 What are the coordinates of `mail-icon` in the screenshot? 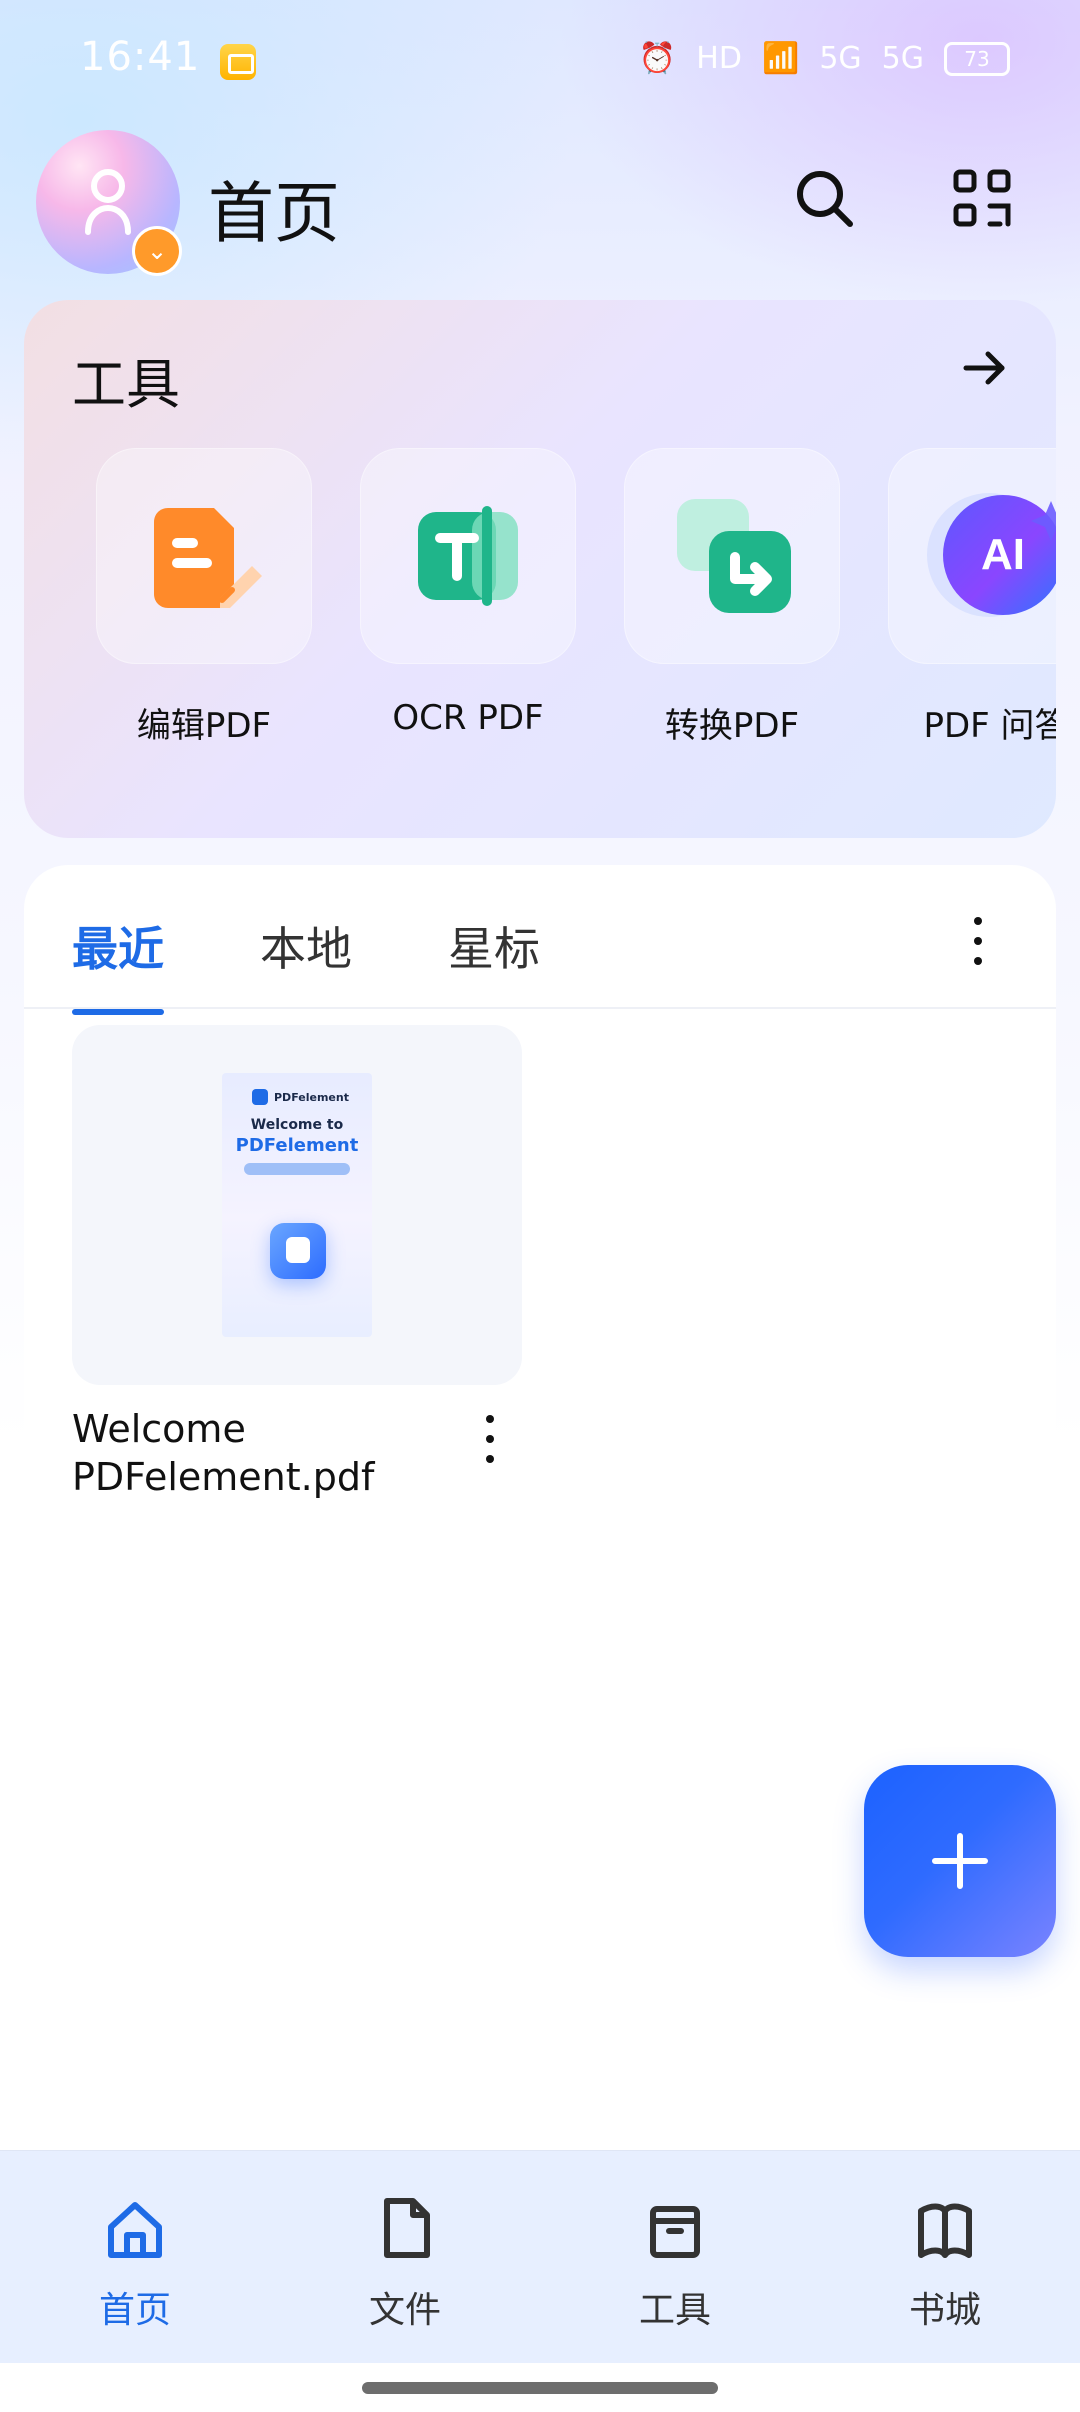 It's located at (238, 62).